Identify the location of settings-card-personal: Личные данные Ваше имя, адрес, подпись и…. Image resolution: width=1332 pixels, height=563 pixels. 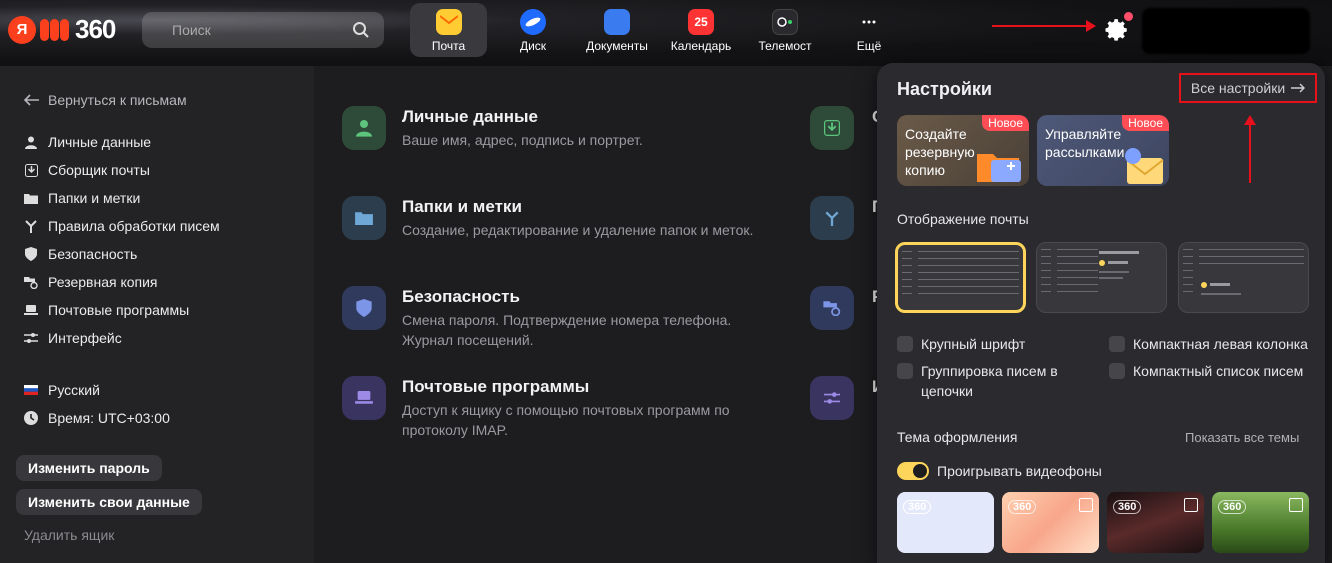
(552, 128).